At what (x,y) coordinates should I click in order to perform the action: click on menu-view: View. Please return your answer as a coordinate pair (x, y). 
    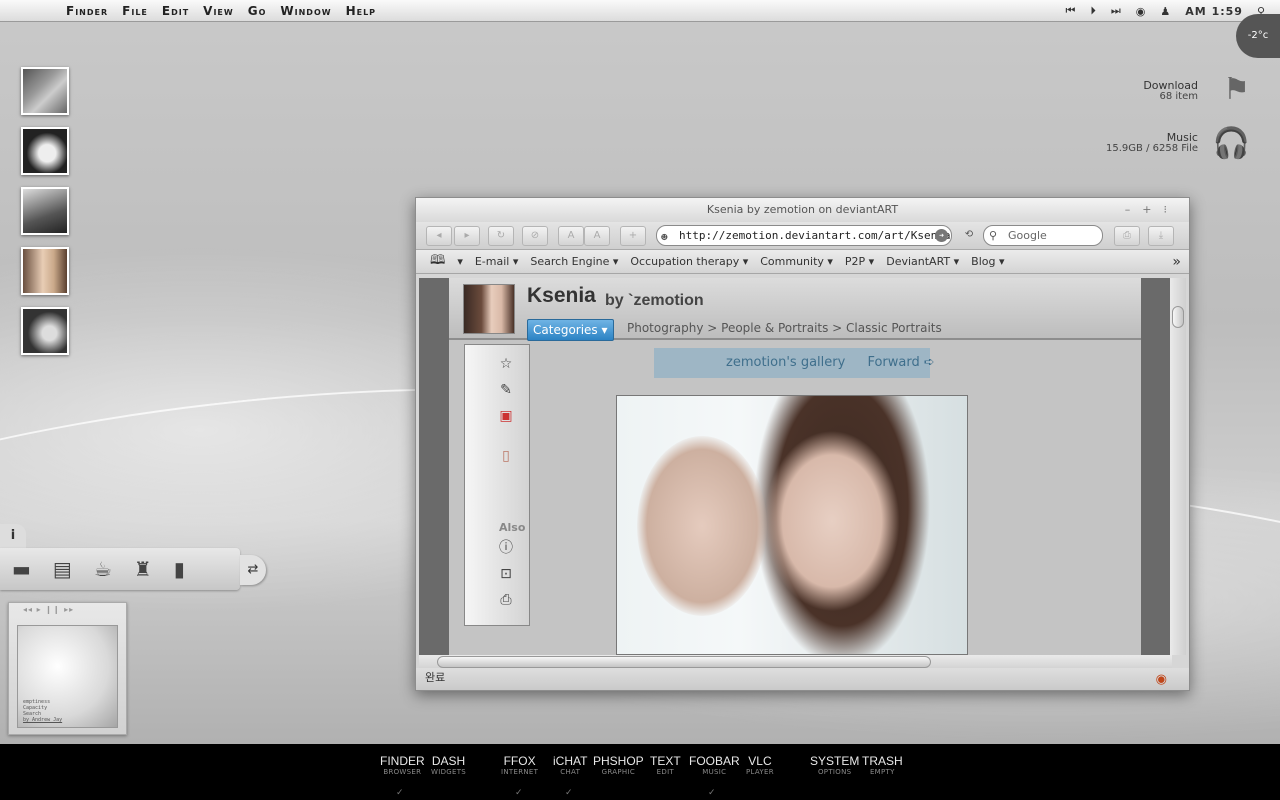
    Looking at the image, I should click on (218, 11).